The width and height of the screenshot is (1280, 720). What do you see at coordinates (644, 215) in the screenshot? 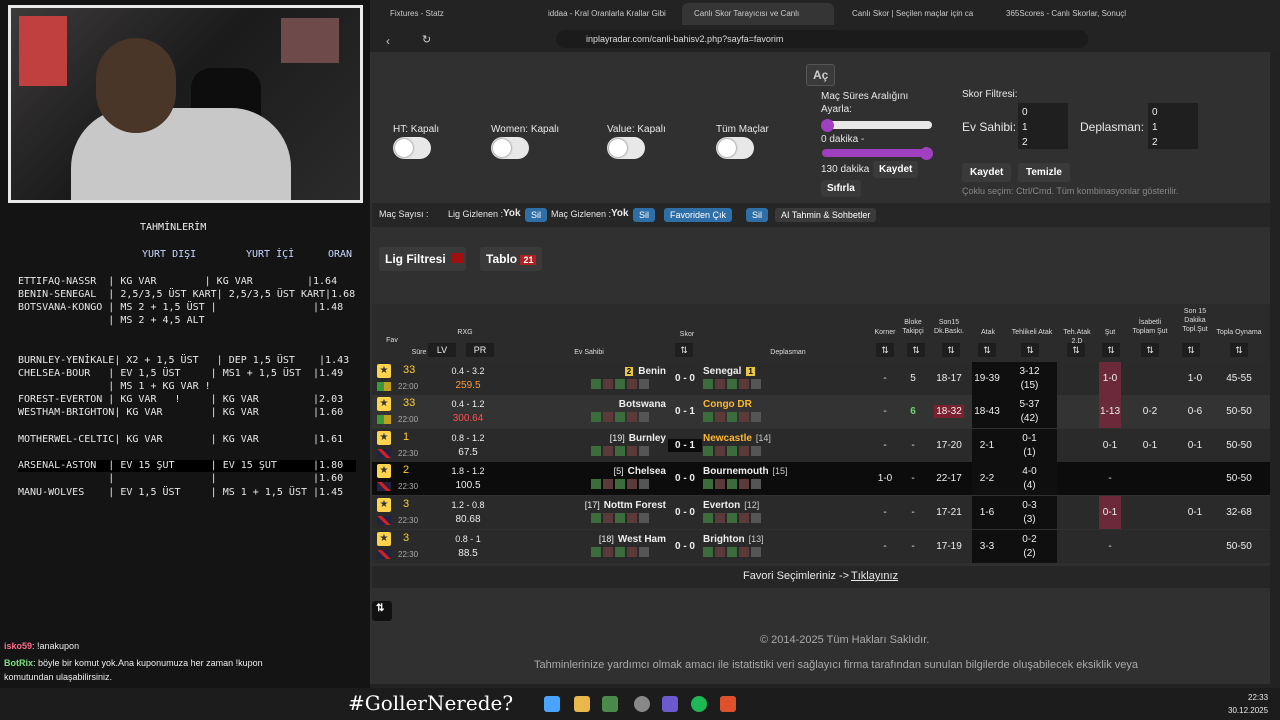
I see `match-delete-button: Sil` at bounding box center [644, 215].